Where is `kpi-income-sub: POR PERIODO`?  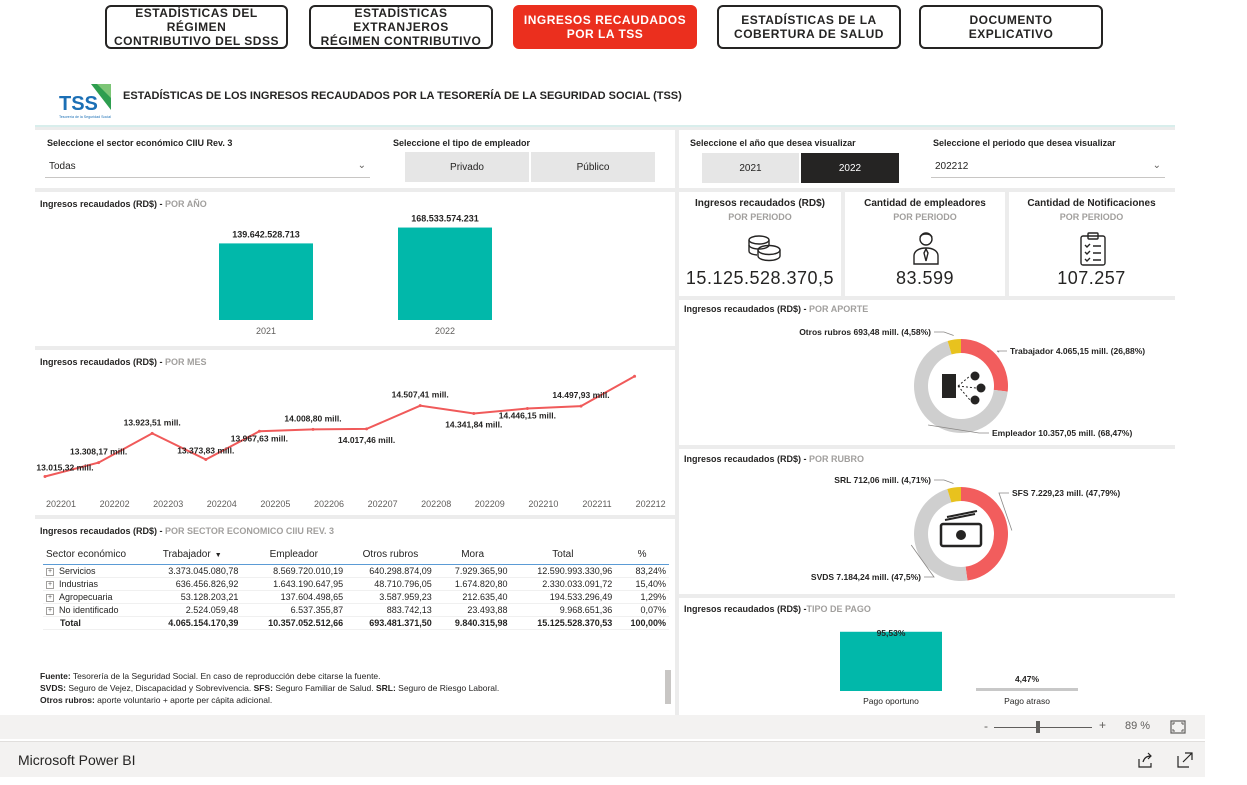 kpi-income-sub: POR PERIODO is located at coordinates (760, 217).